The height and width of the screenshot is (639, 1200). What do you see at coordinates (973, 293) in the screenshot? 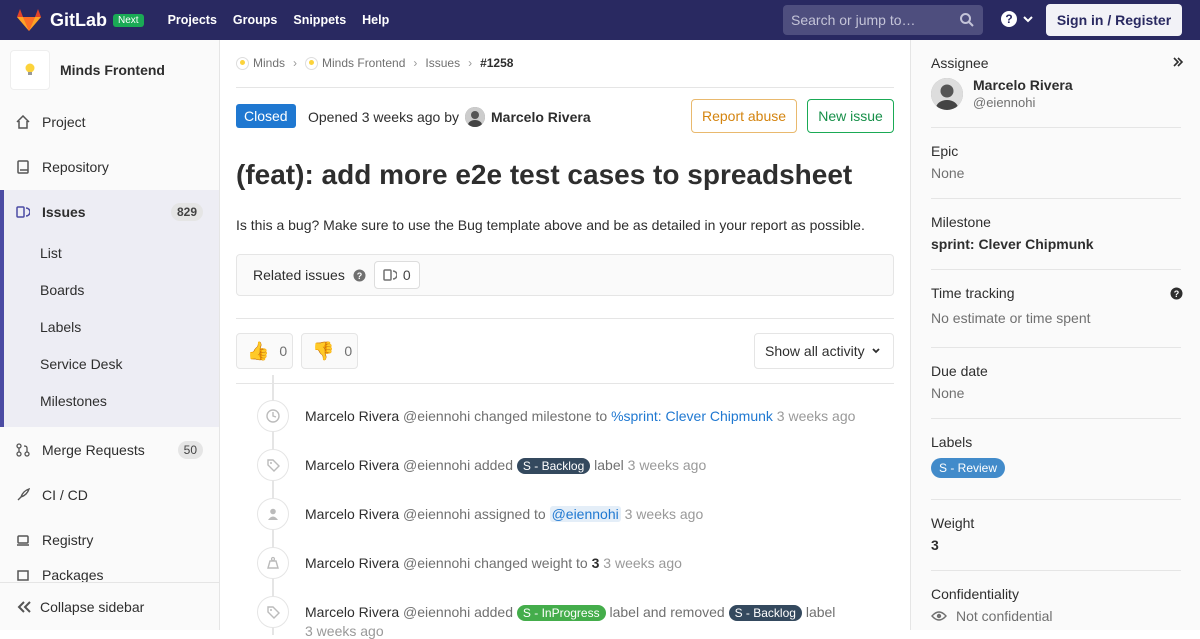
I see `time-tracking-heading: Time tracking` at bounding box center [973, 293].